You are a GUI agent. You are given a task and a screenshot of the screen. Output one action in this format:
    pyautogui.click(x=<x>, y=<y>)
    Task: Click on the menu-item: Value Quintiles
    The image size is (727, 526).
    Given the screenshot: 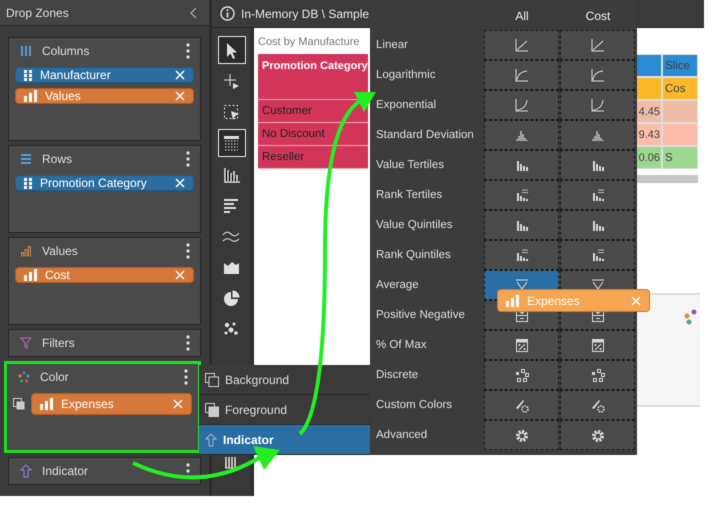 What is the action you would take?
    pyautogui.click(x=427, y=225)
    